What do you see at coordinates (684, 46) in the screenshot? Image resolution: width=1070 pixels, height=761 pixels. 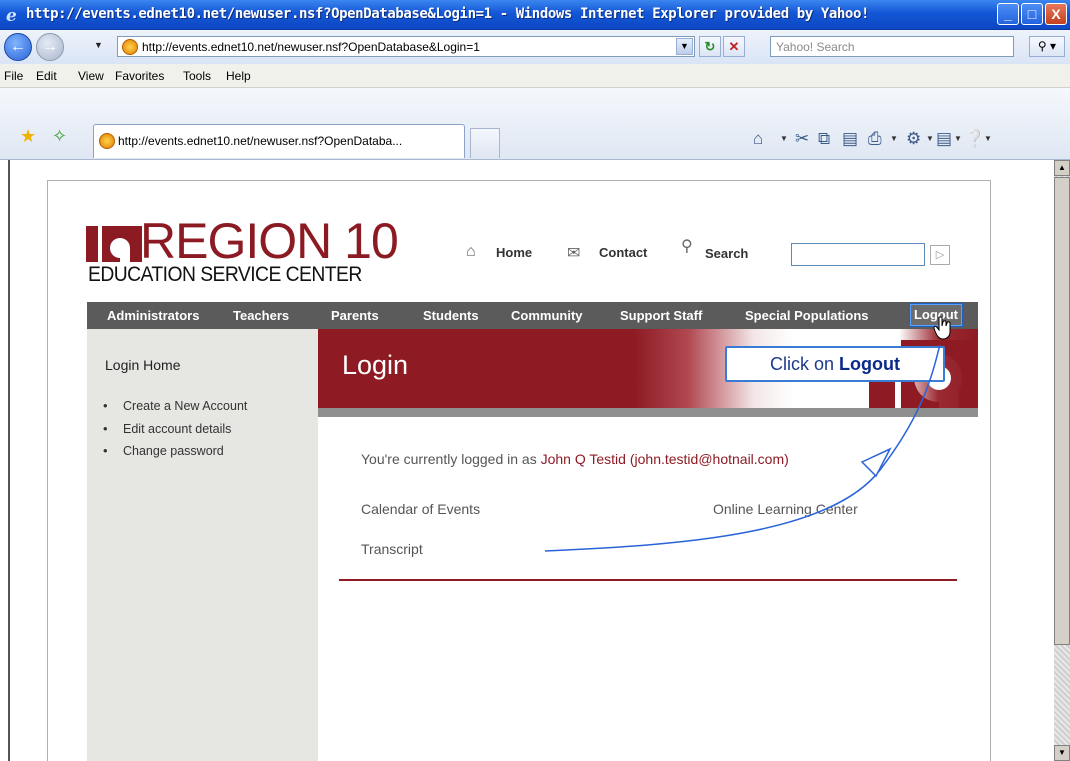 I see `address-dropdown-icon: ▼` at bounding box center [684, 46].